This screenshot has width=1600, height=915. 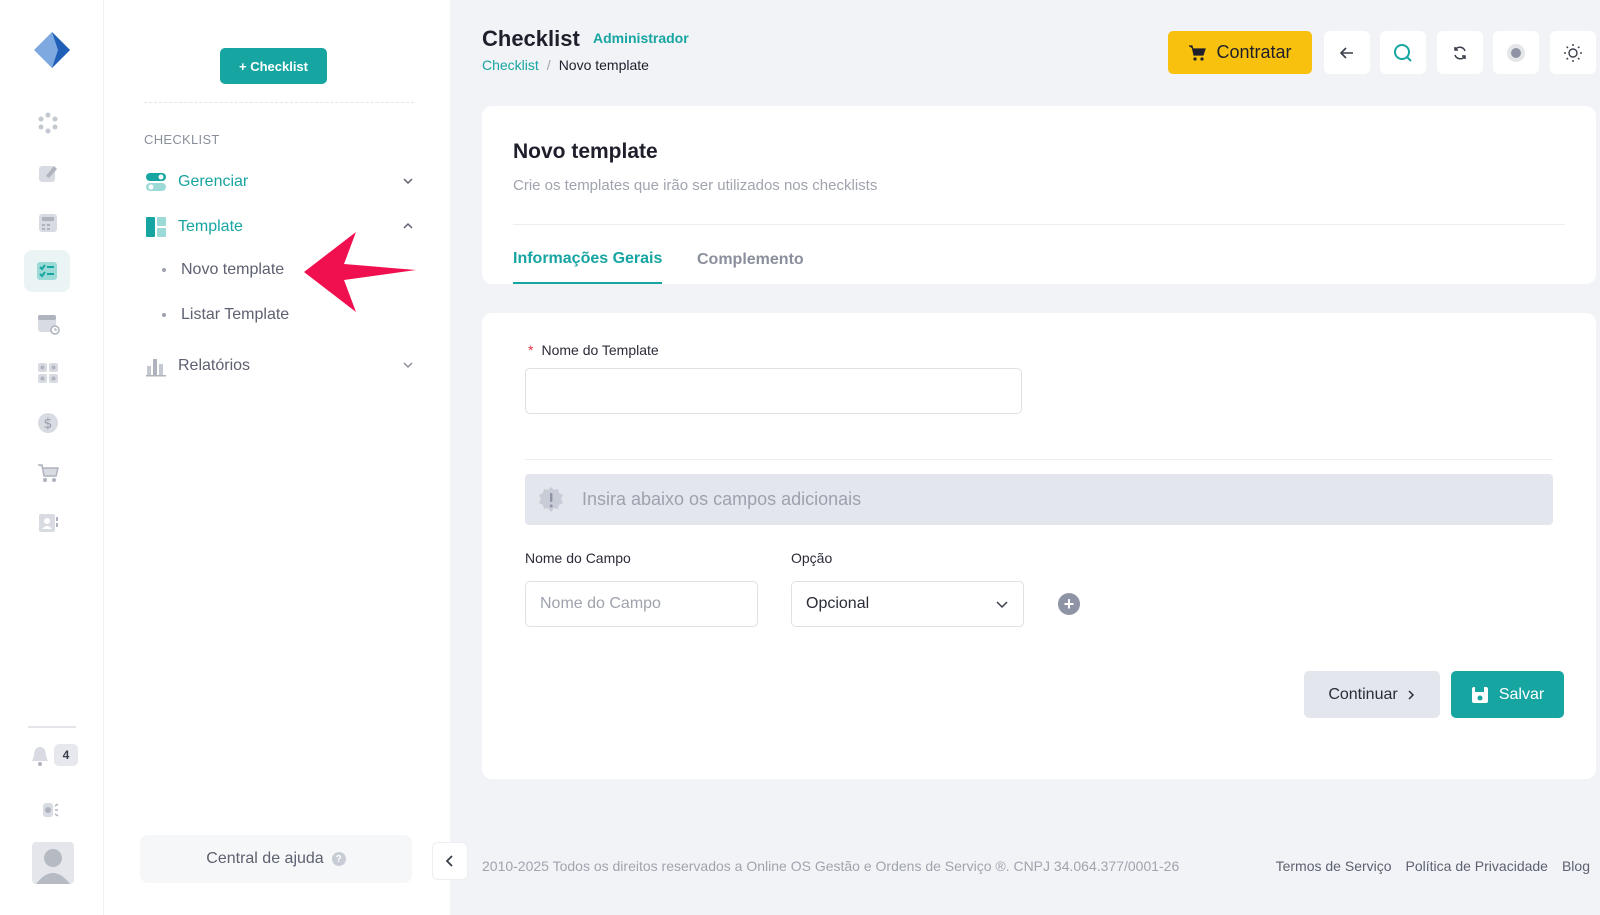 What do you see at coordinates (273, 66) in the screenshot?
I see `new-checklist-button: + Checklist` at bounding box center [273, 66].